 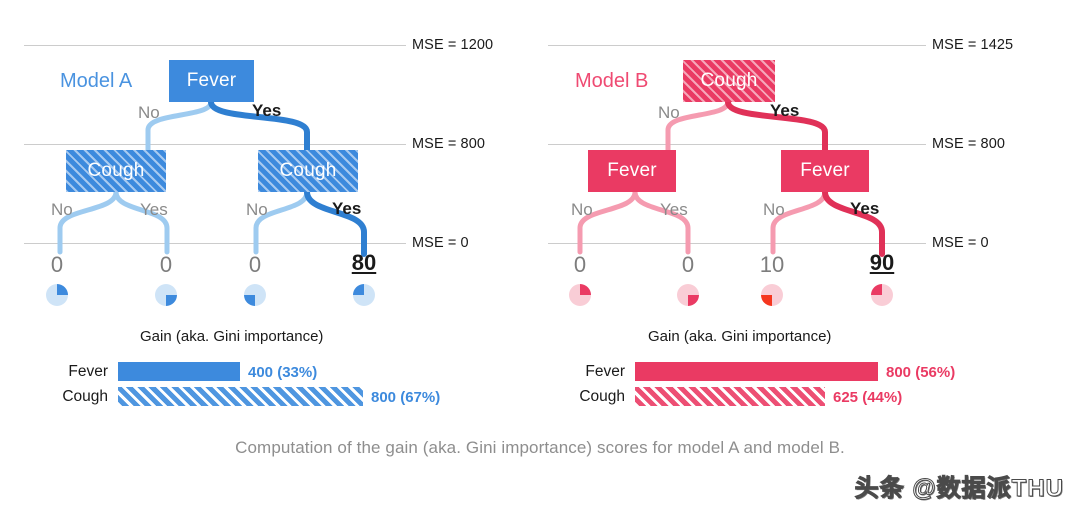 What do you see at coordinates (772, 264) in the screenshot?
I see `model-b-leaf-value-3: 10` at bounding box center [772, 264].